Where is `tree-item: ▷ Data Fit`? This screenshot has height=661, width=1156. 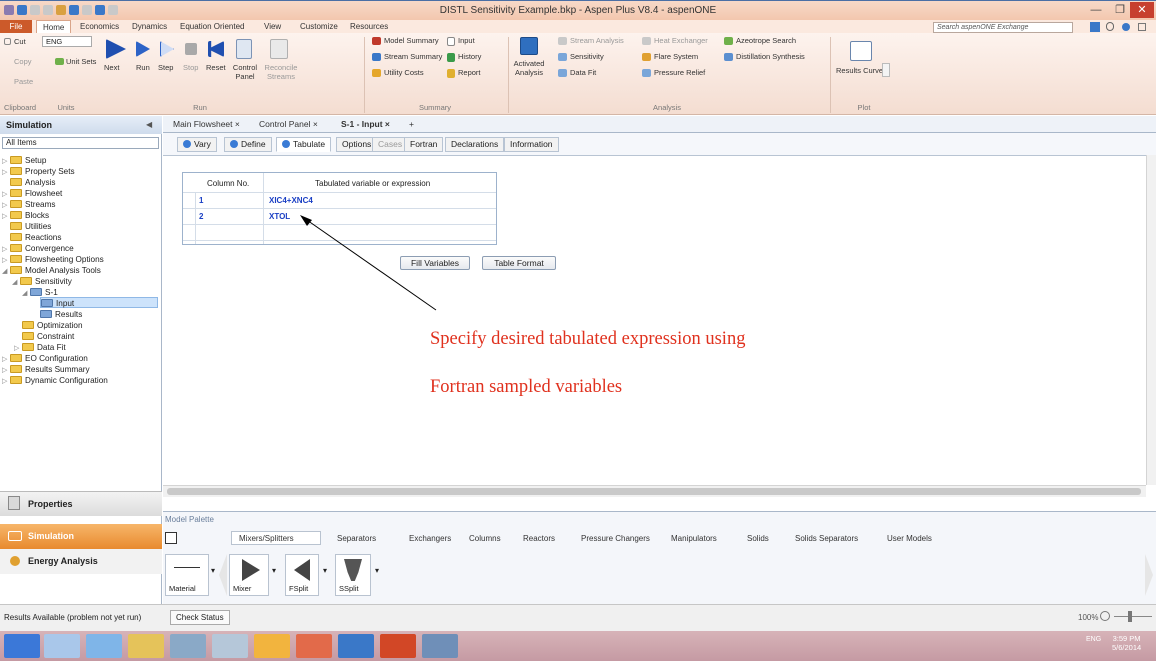 tree-item: ▷ Data Fit is located at coordinates (40, 347).